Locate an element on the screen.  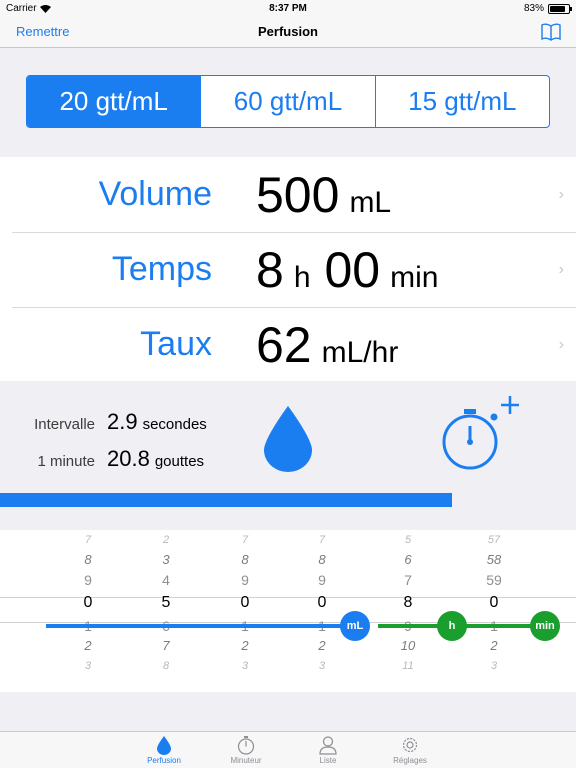
drop-factor-option-20: 20 gtt/mL is located at coordinates (114, 101).